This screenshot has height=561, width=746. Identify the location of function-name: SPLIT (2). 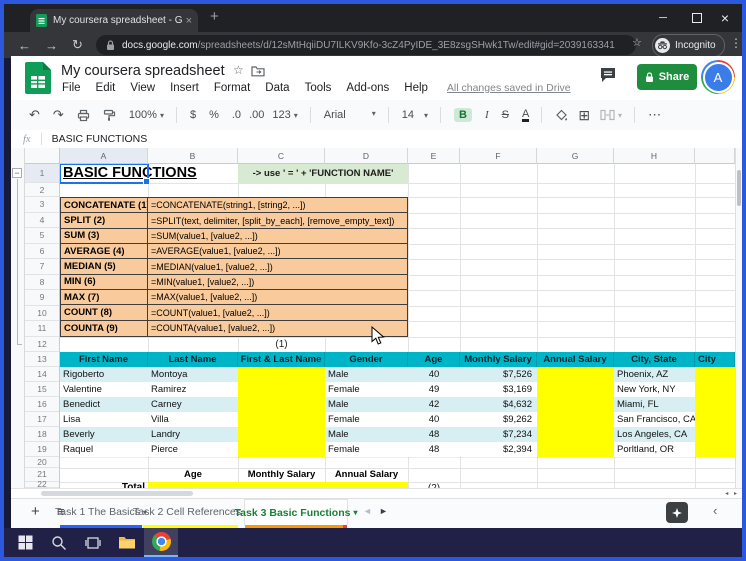
(104, 220).